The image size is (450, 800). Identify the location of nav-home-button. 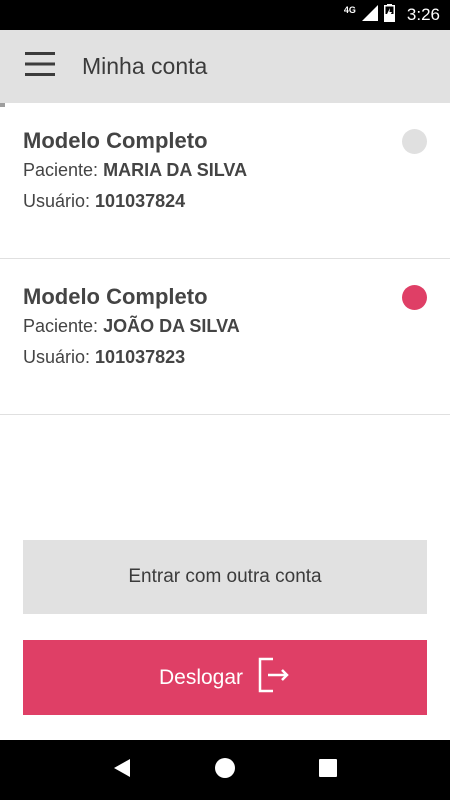
(225, 770).